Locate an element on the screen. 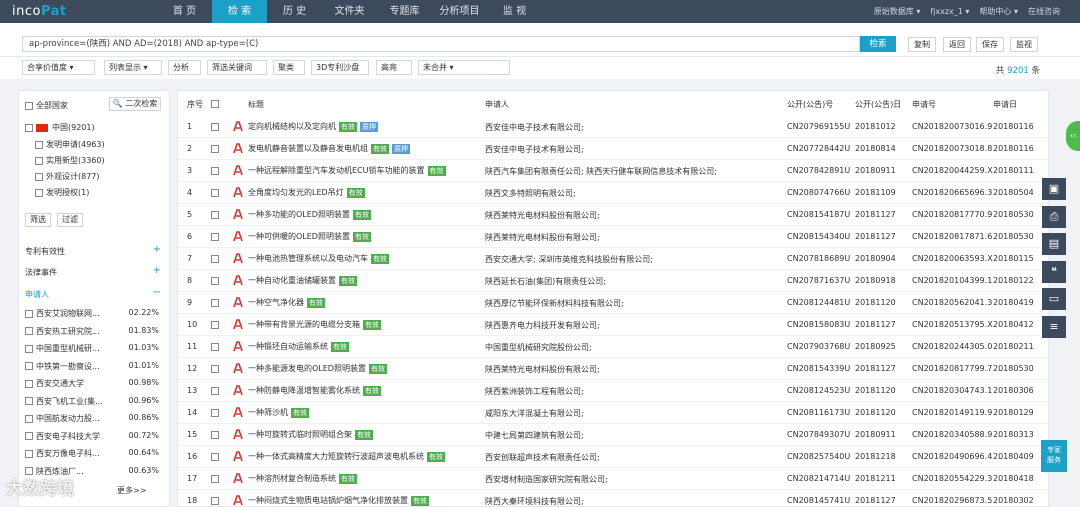 The width and height of the screenshot is (1080, 507). row-title: 一种带有背景光源的电缆分支箱 有效 is located at coordinates (314, 324).